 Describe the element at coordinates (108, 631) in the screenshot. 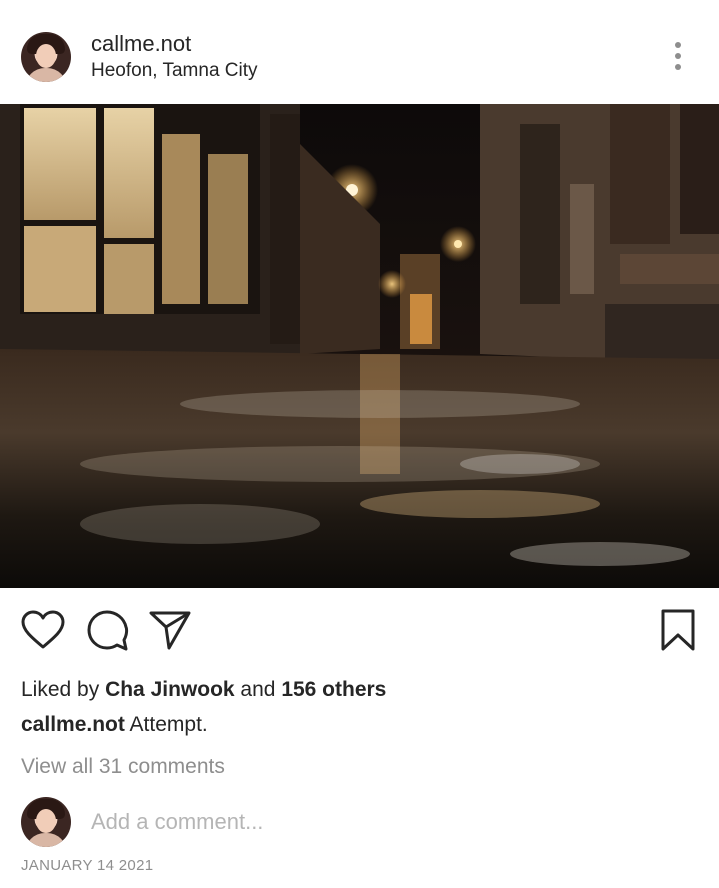

I see `comment-icon` at that location.